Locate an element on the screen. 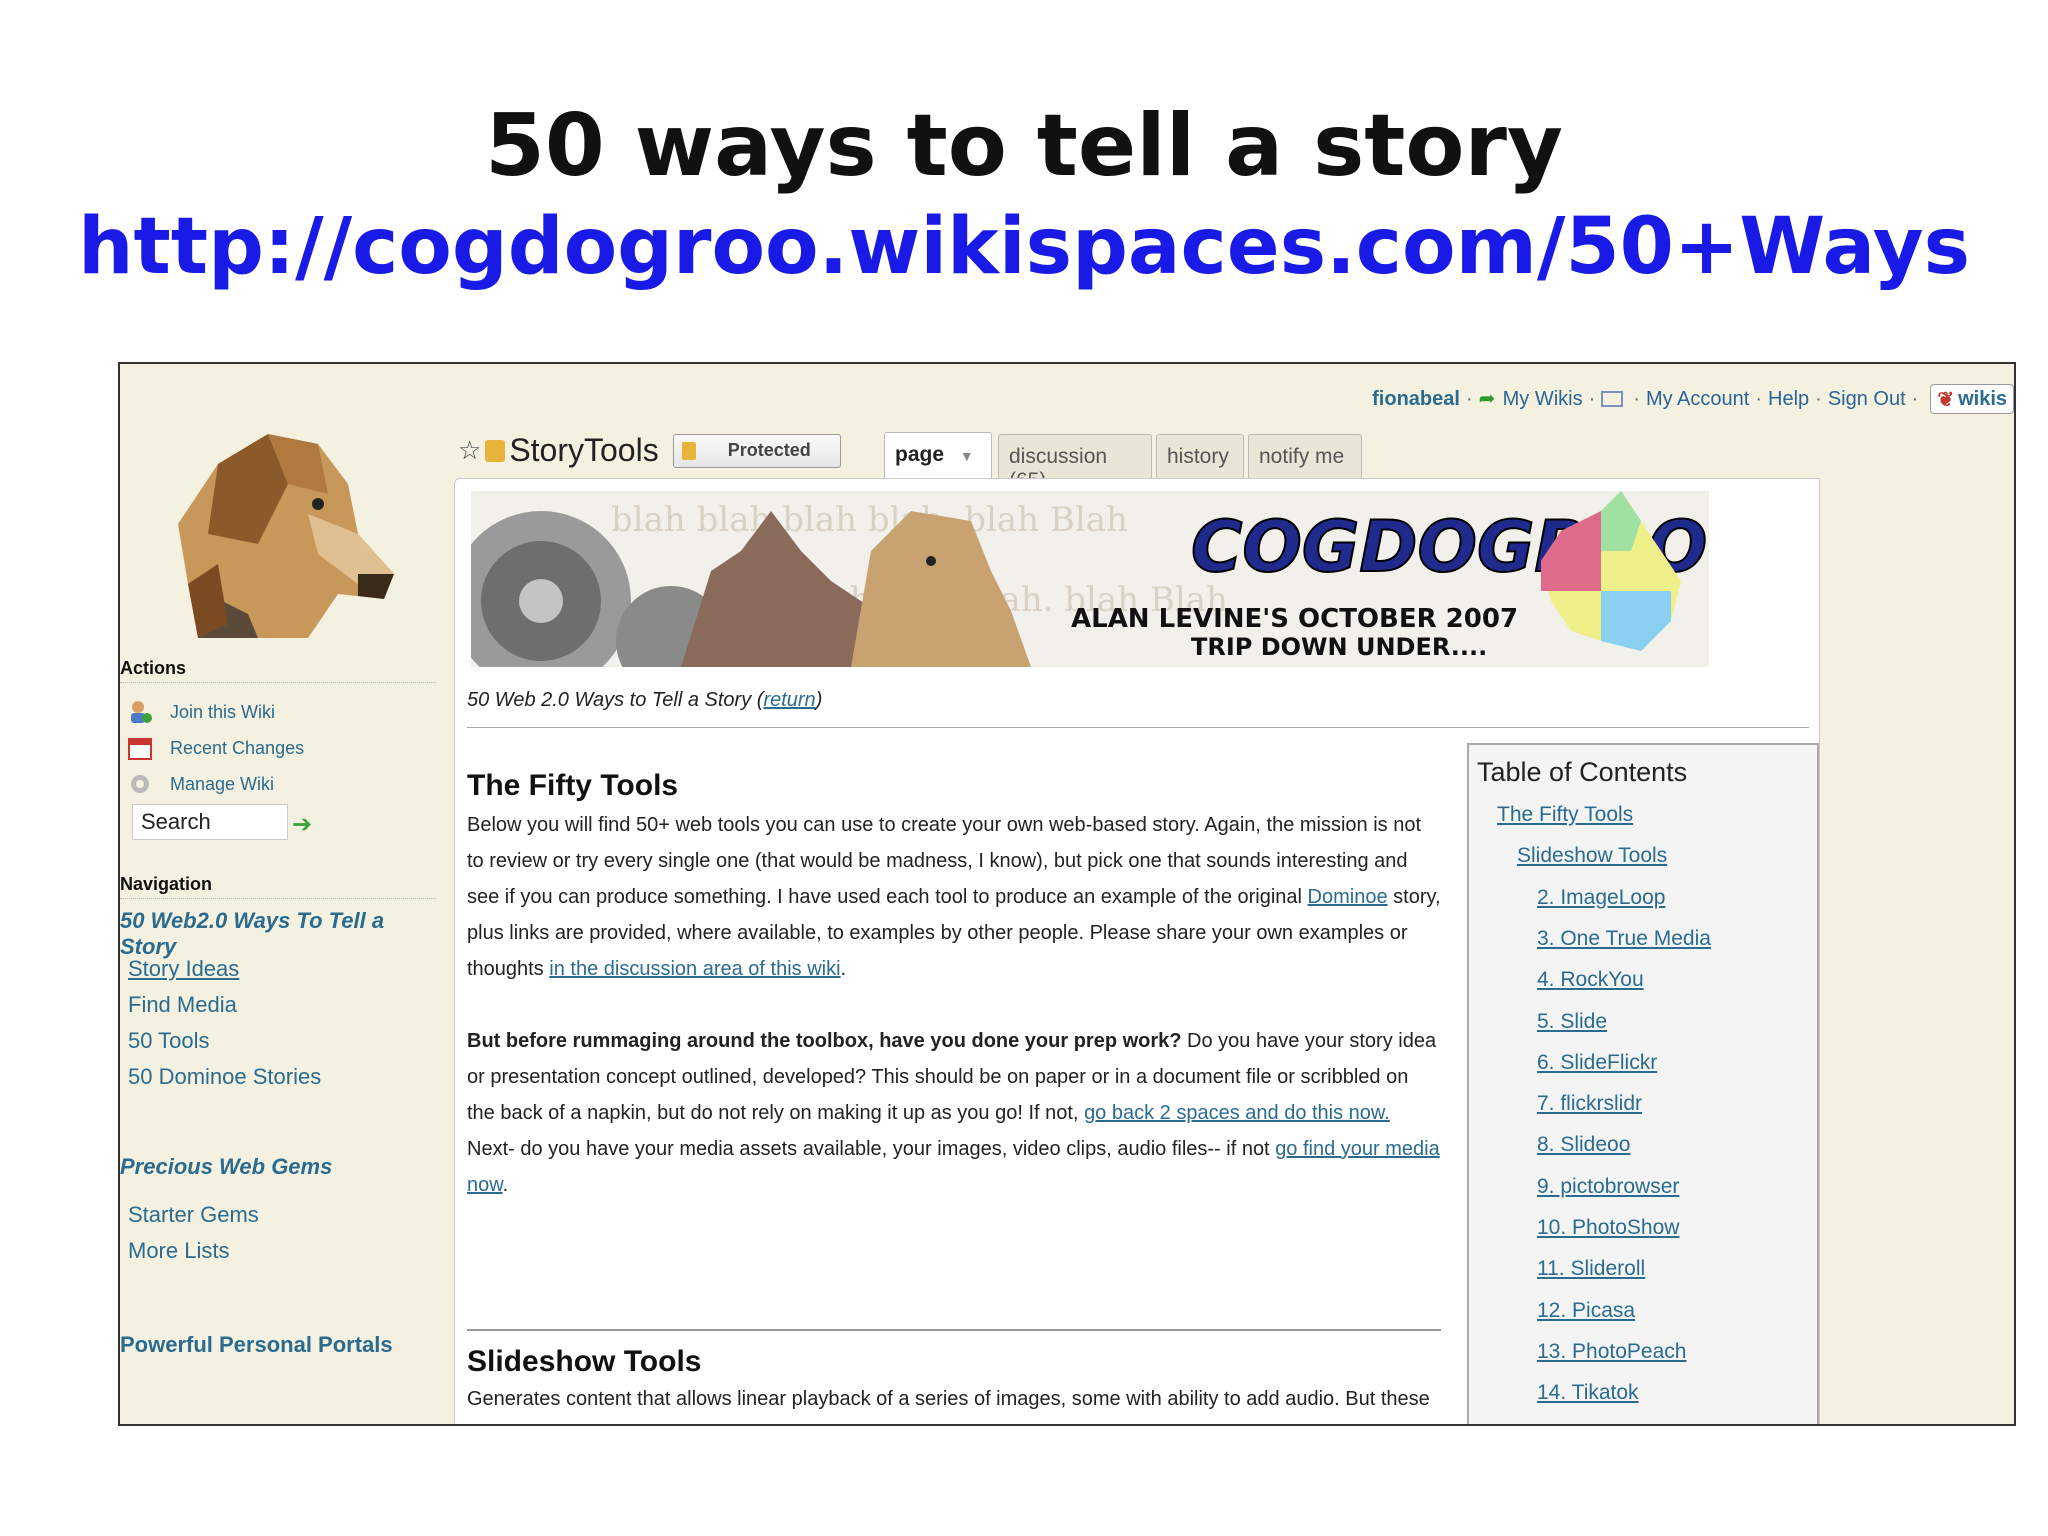  wikispaces-badge: ❦ wikis is located at coordinates (1972, 399).